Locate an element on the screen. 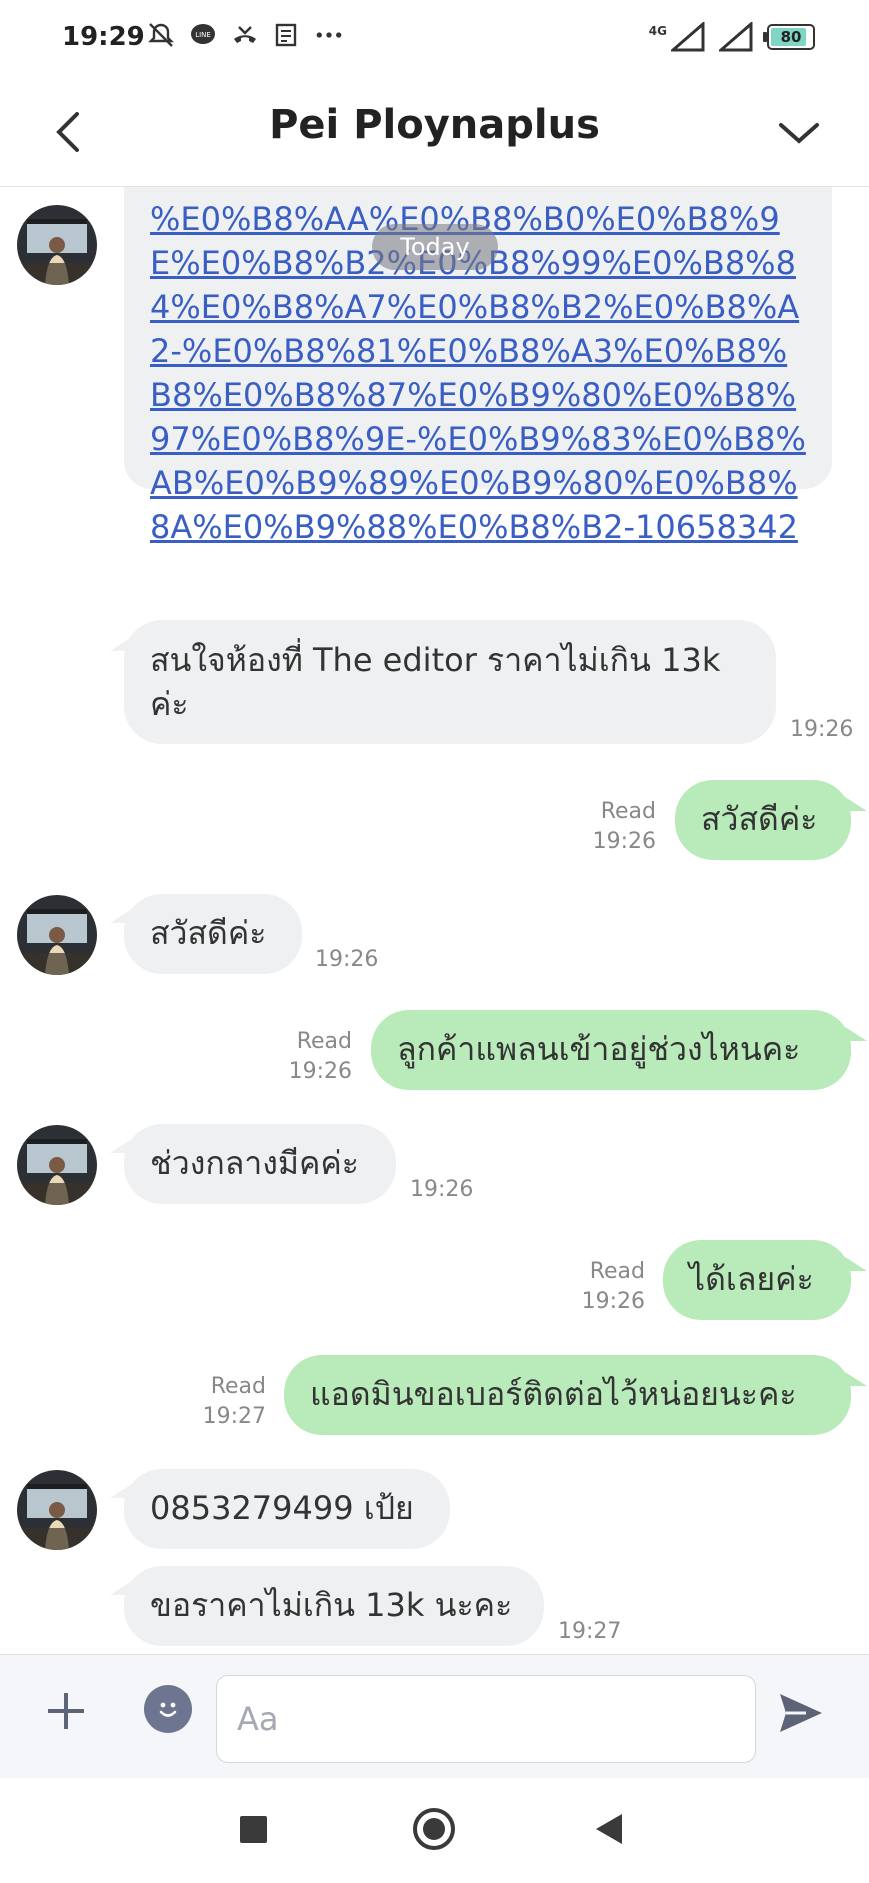 The image size is (869, 1883). date-separator: Today is located at coordinates (435, 247).